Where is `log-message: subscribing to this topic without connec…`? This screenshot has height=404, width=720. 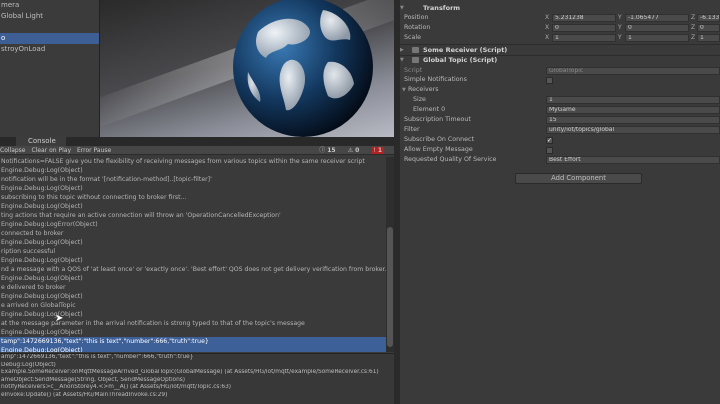 log-message: subscribing to this topic without connec… is located at coordinates (94, 197).